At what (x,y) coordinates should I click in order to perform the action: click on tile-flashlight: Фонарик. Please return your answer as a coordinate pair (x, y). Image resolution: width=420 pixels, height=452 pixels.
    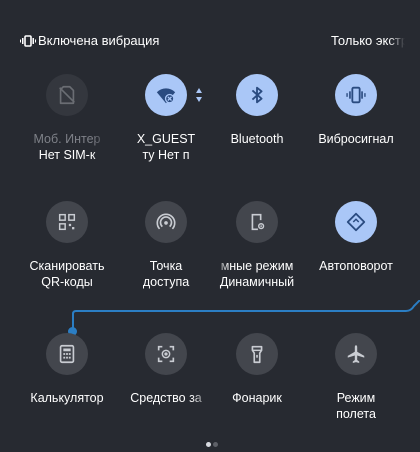
    Looking at the image, I should click on (257, 388).